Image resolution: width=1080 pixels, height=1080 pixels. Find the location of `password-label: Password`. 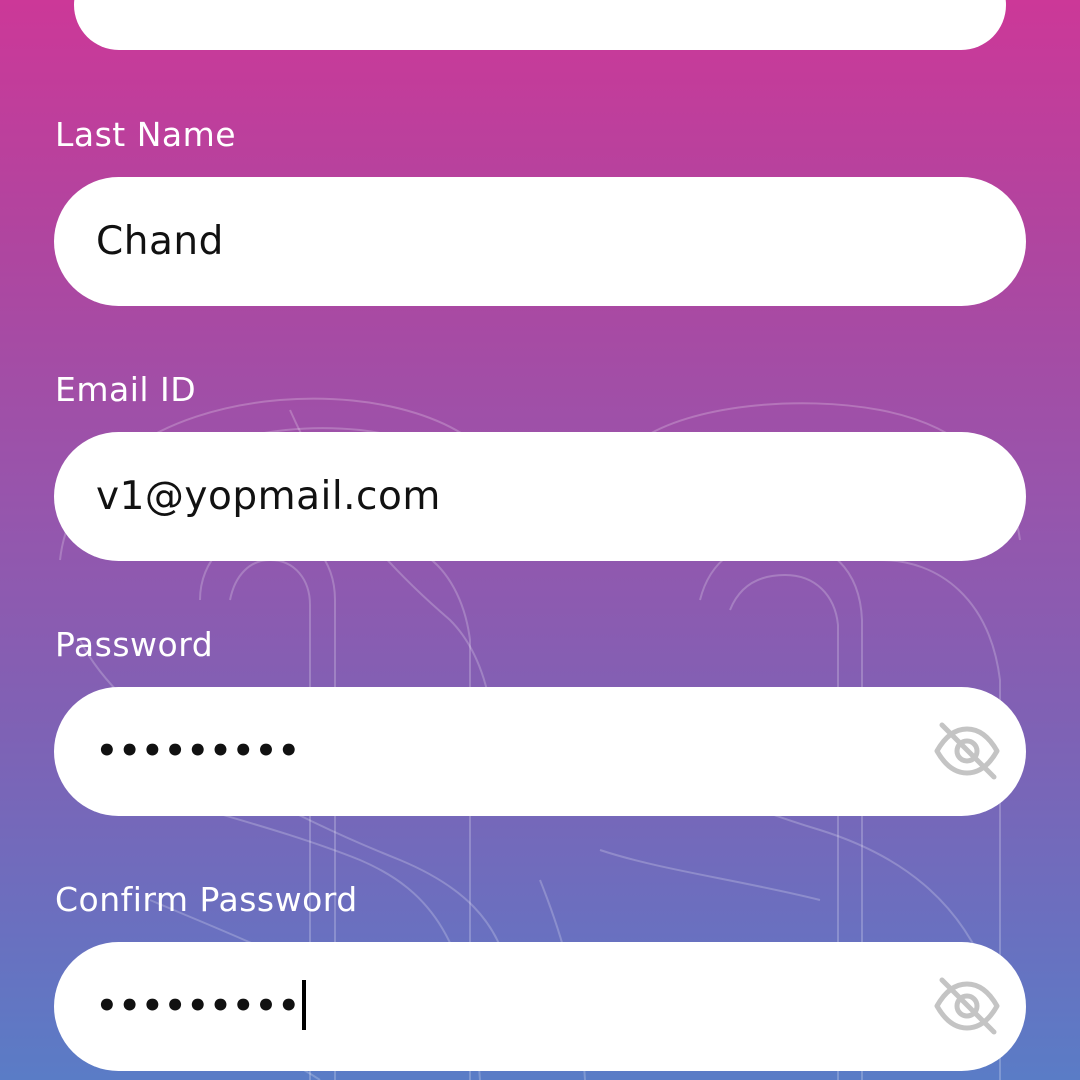

password-label: Password is located at coordinates (134, 644).